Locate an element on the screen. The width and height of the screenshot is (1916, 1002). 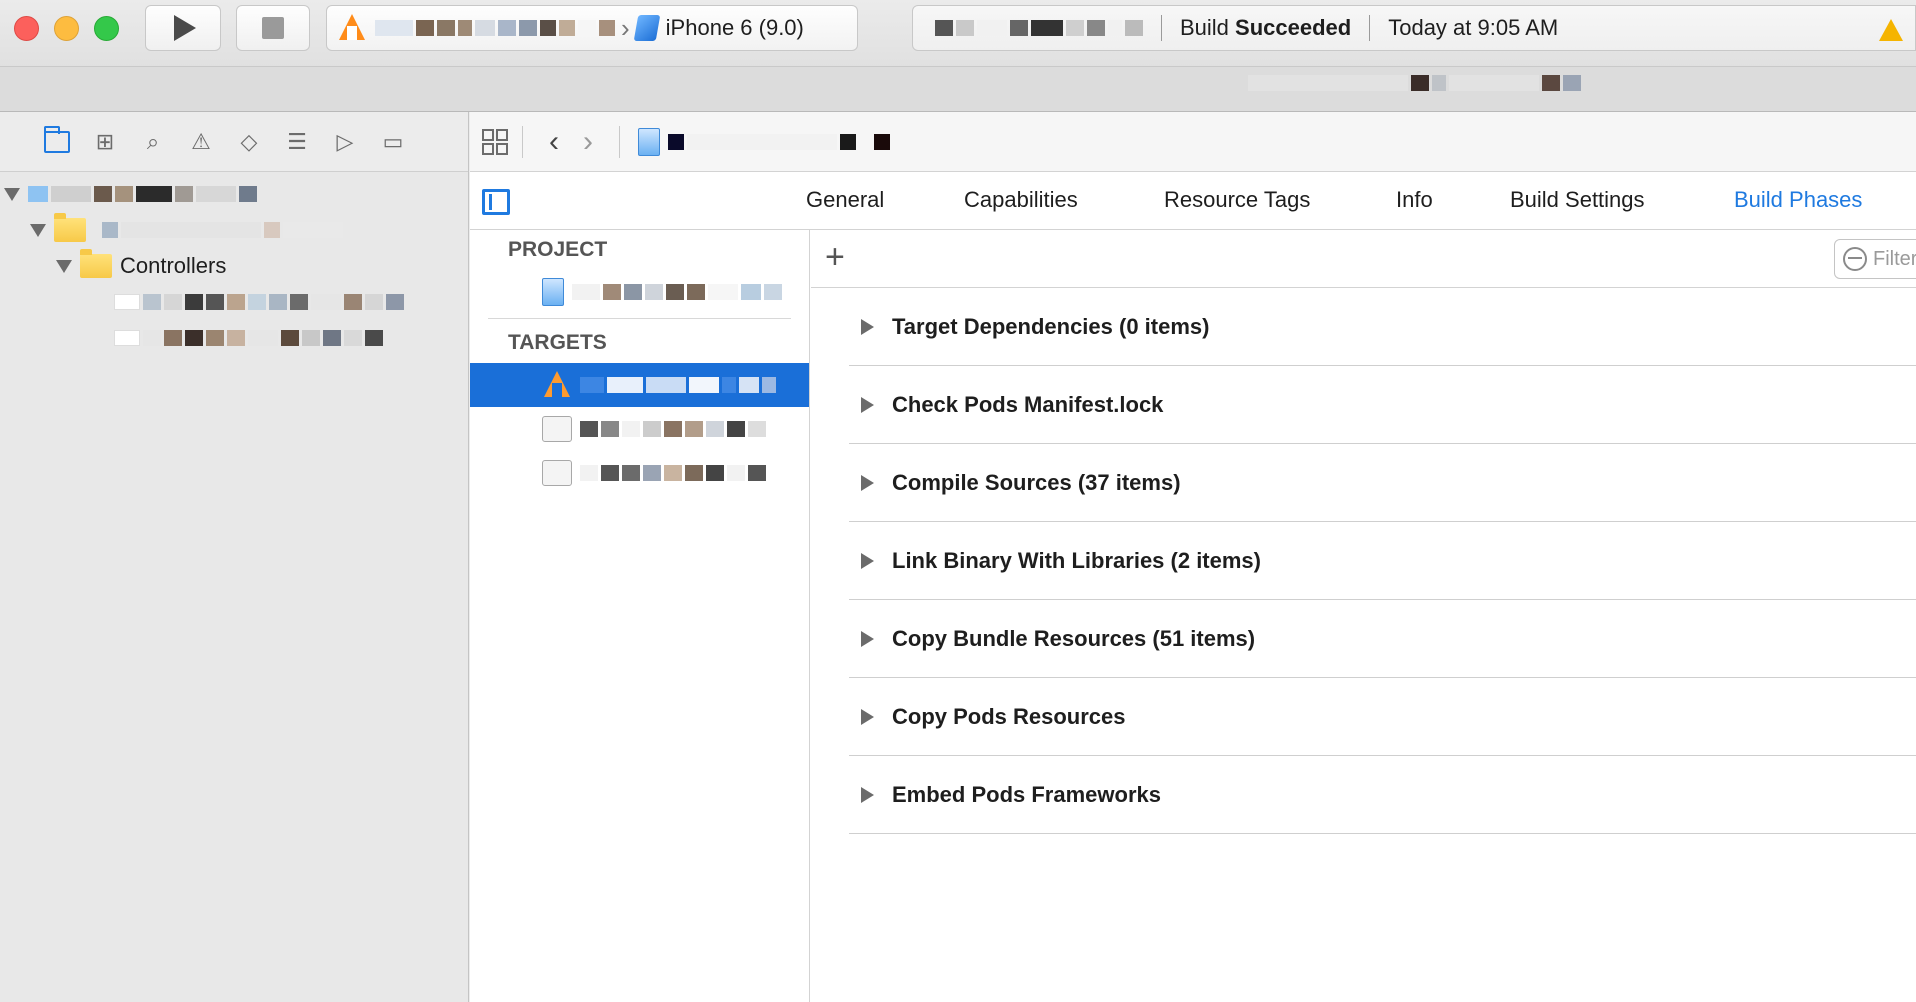
device-icon is located at coordinates (646, 28).